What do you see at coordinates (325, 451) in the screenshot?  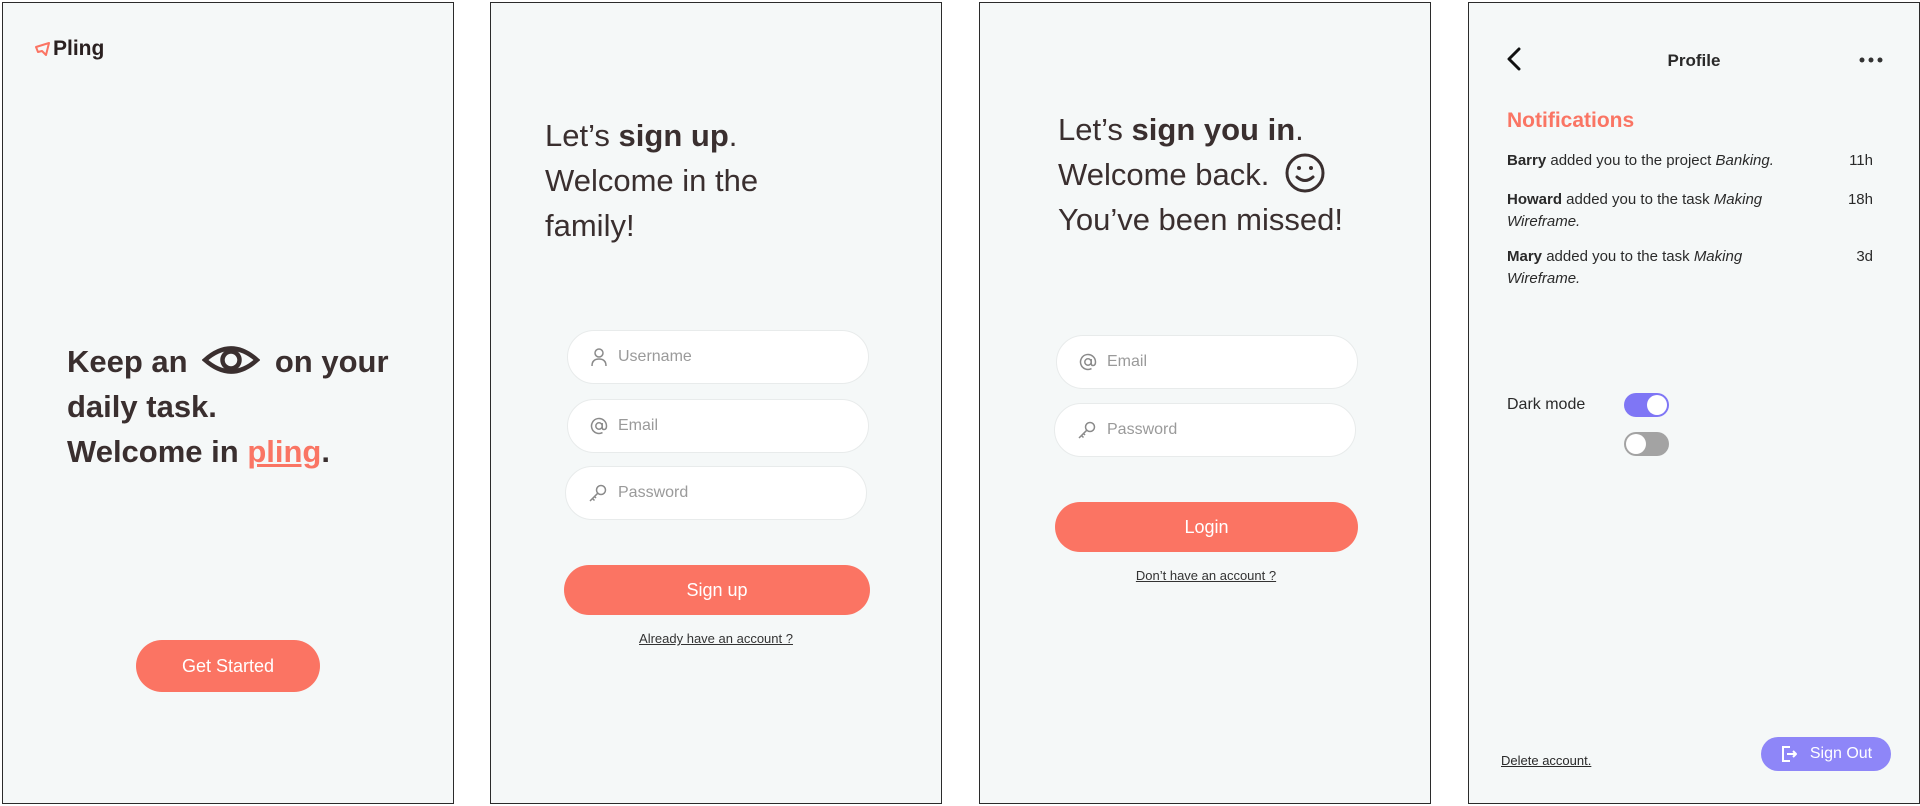 I see `hero-line3-end: .` at bounding box center [325, 451].